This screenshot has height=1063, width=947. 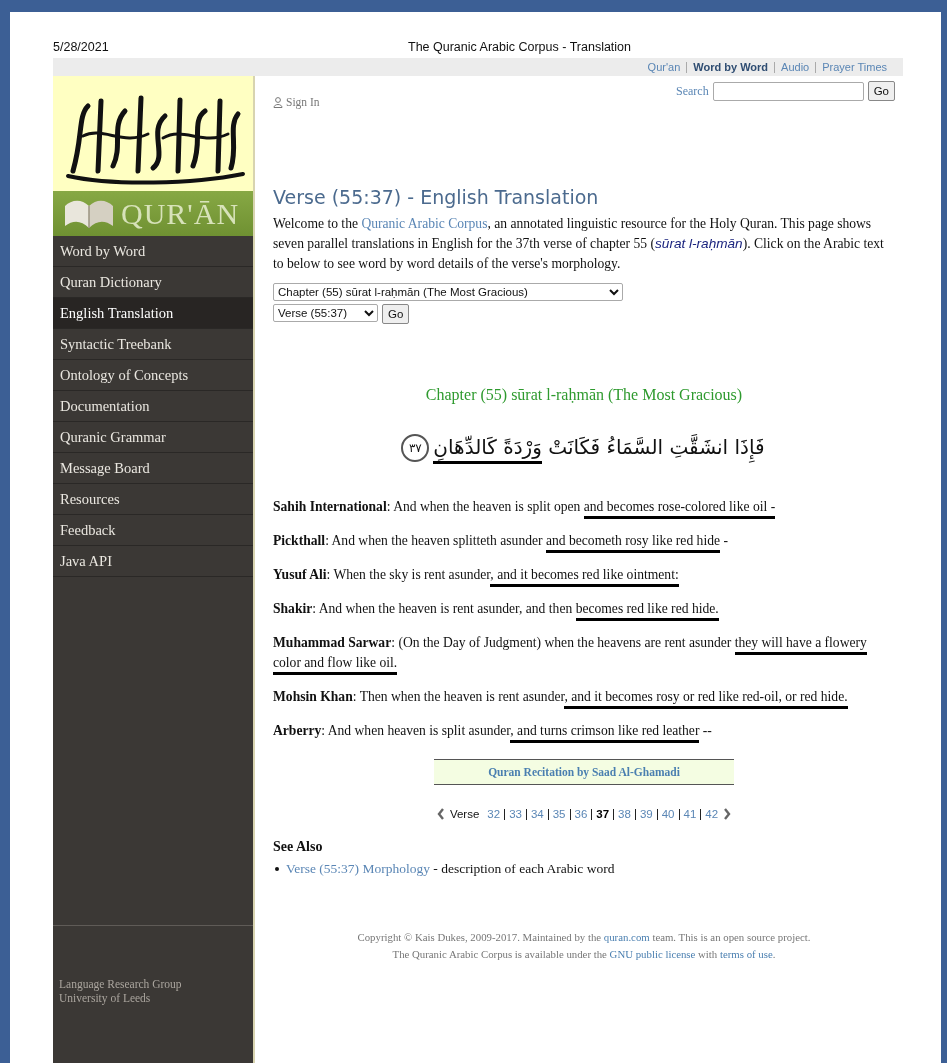 What do you see at coordinates (536, 814) in the screenshot?
I see `page-link: 34` at bounding box center [536, 814].